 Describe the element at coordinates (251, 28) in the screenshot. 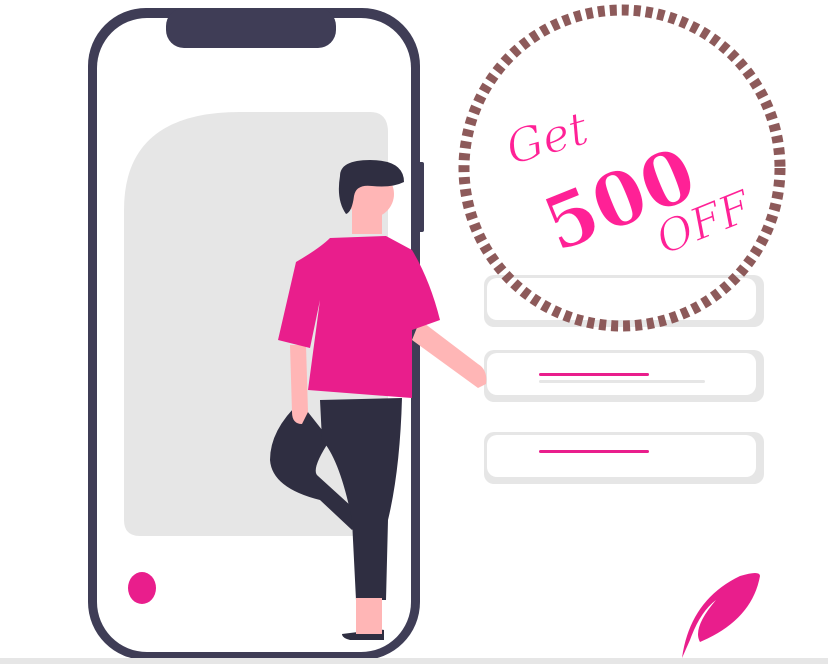

I see `phone-notch` at that location.